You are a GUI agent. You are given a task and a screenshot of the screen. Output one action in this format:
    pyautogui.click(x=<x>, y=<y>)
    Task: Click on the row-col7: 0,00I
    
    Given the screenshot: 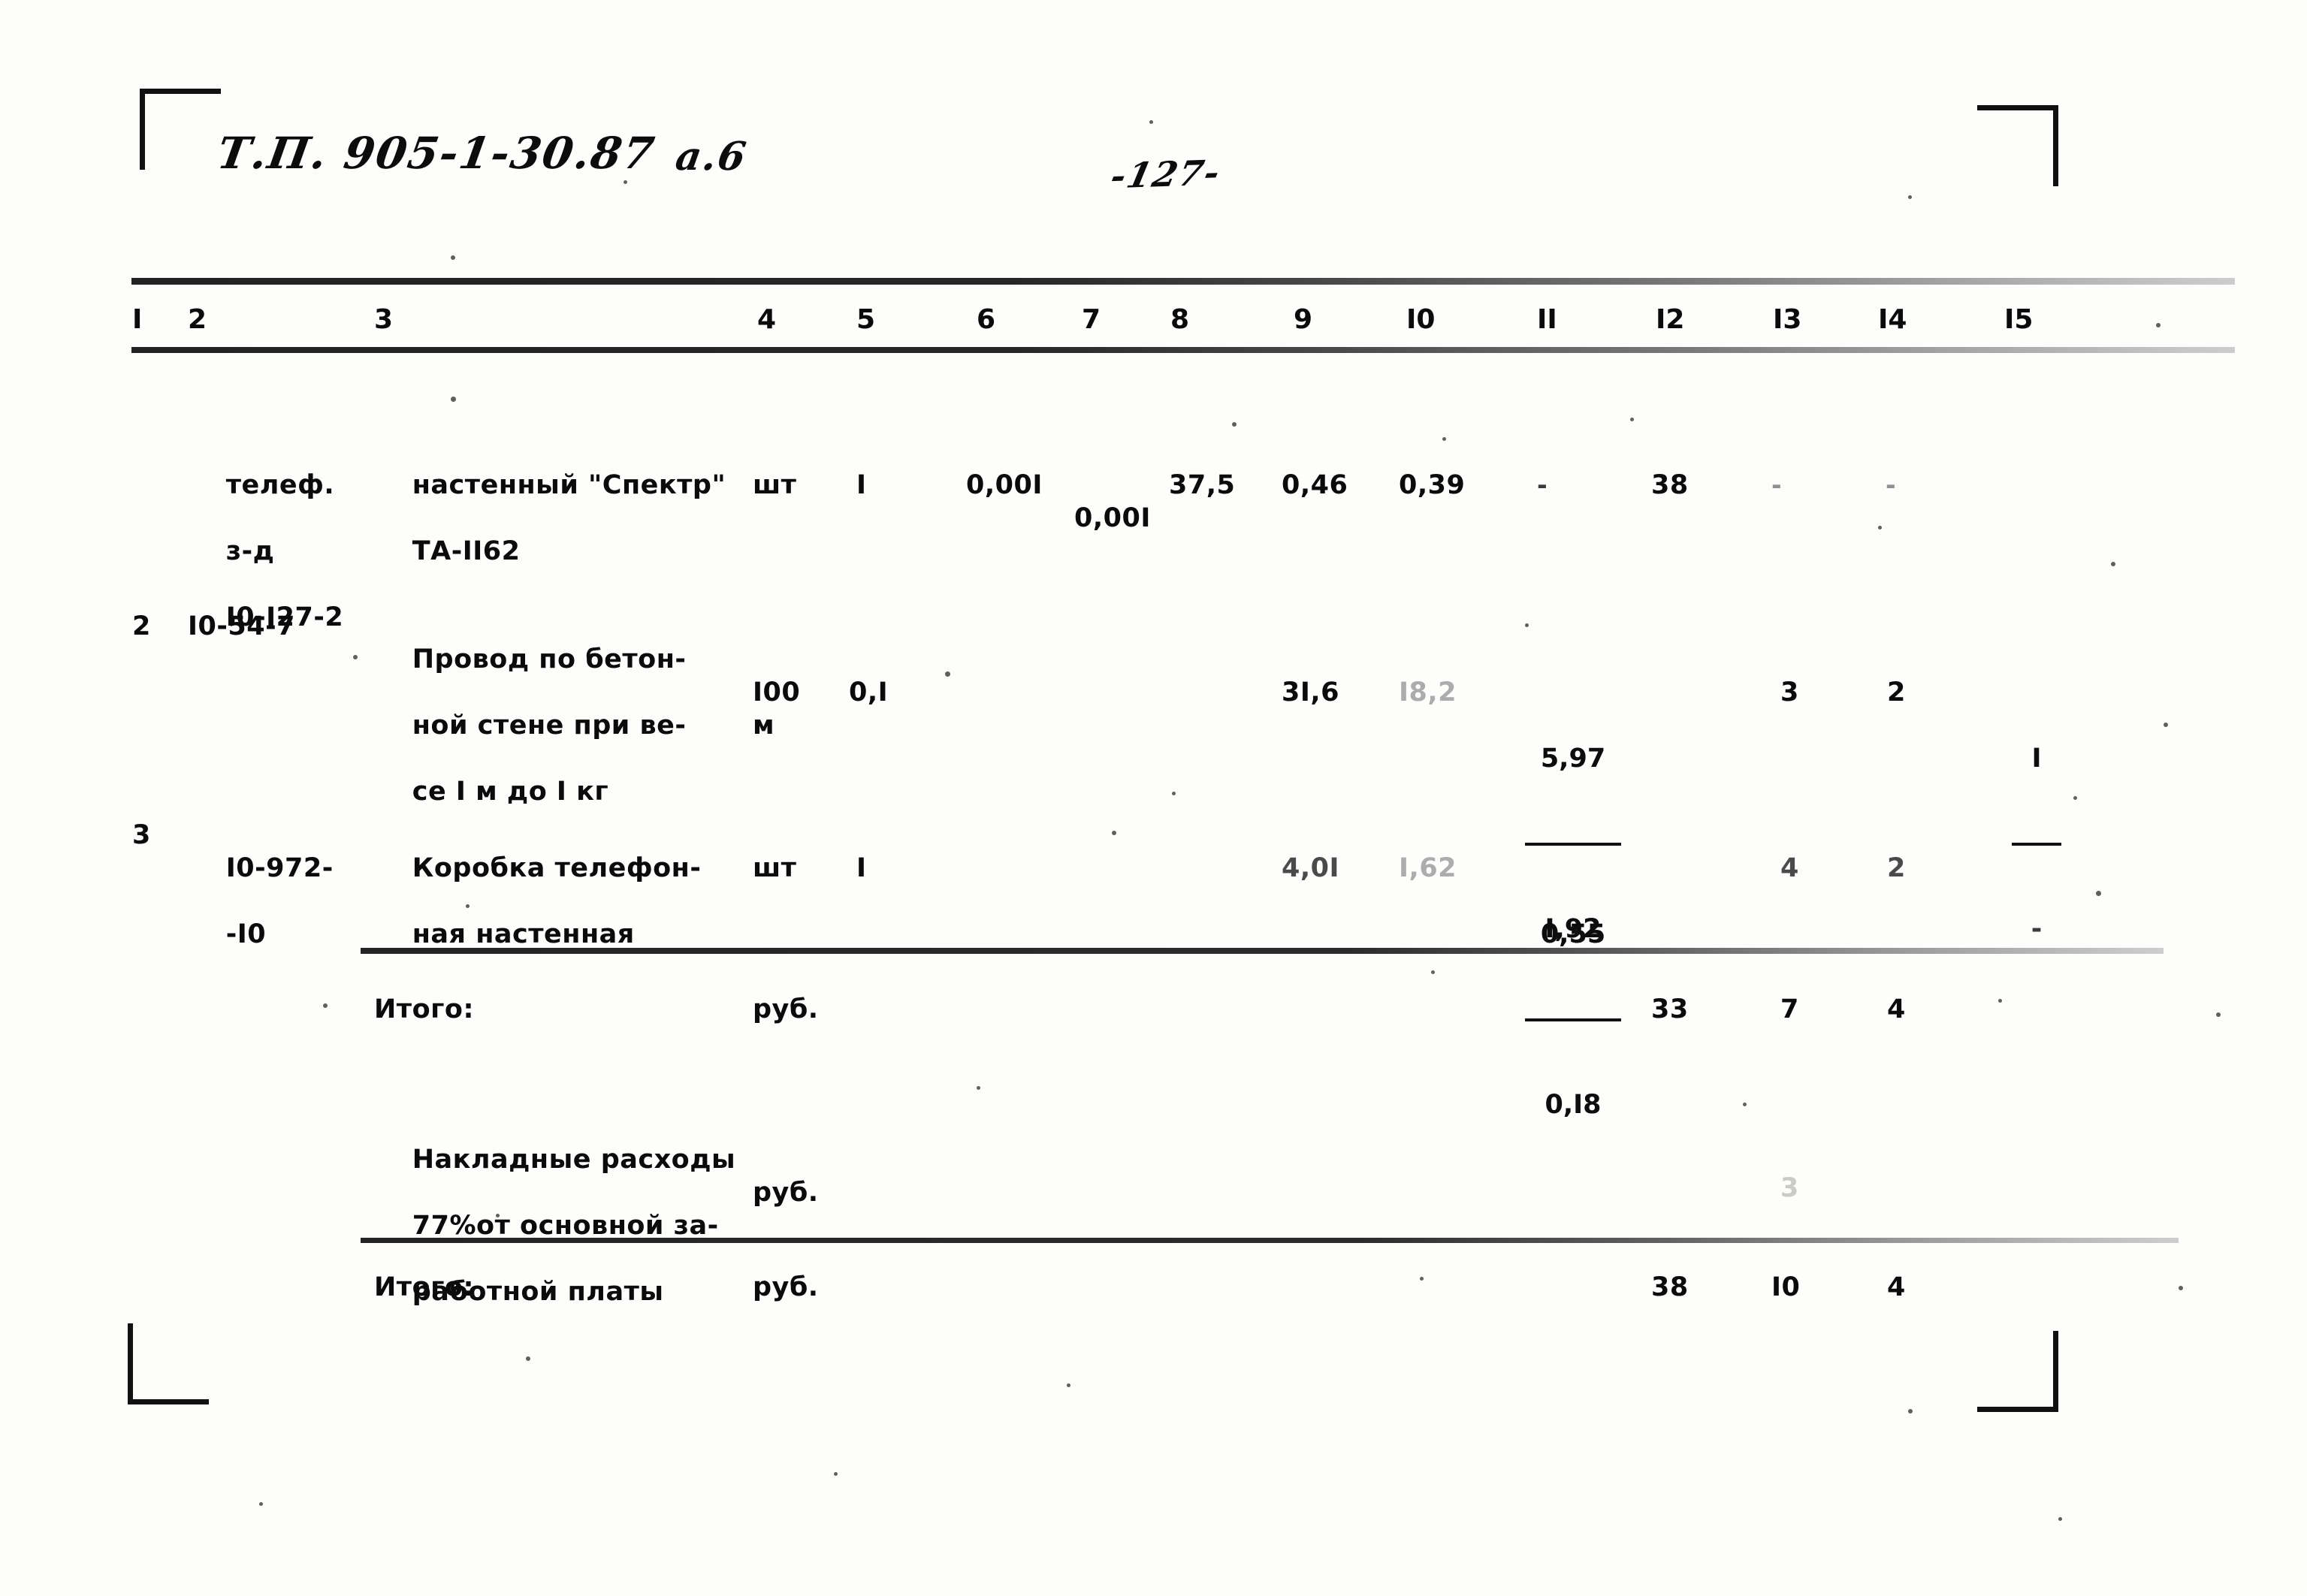 What is the action you would take?
    pyautogui.click(x=1112, y=518)
    